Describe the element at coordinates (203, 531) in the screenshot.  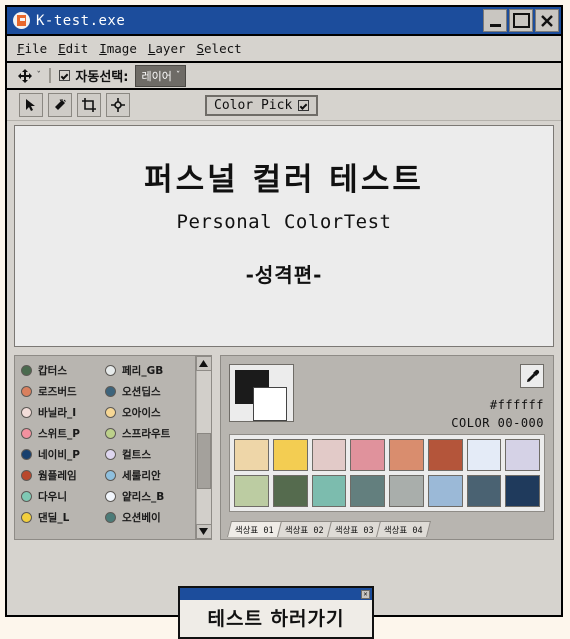
I see `scroll-down-icon` at that location.